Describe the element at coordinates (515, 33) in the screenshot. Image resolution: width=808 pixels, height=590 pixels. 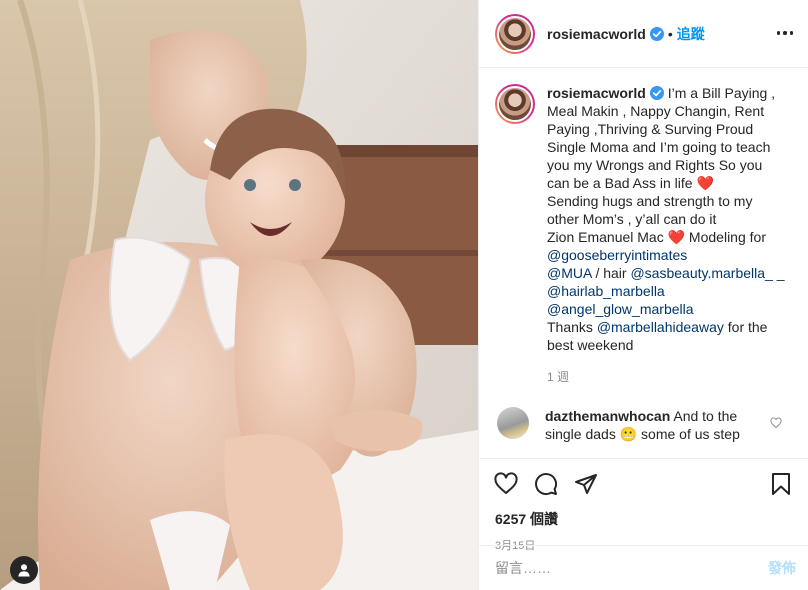
I see `author-avatar` at that location.